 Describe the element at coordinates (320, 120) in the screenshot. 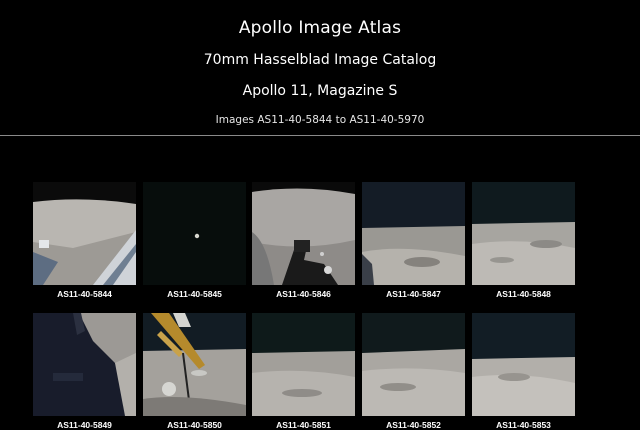

I see `image-range-text: Images AS11-40-5844 to AS11-40-5970` at that location.